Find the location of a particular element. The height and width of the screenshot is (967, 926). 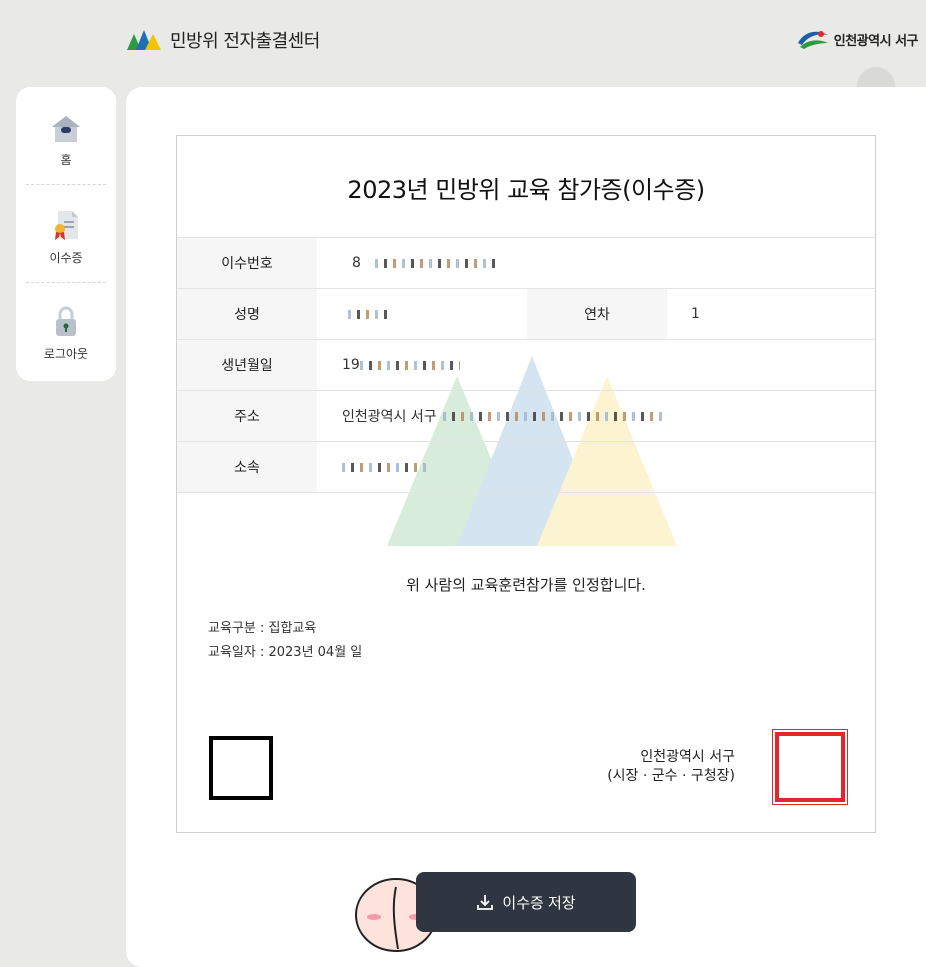

brand-name: 인천광역시 서구 is located at coordinates (876, 41).